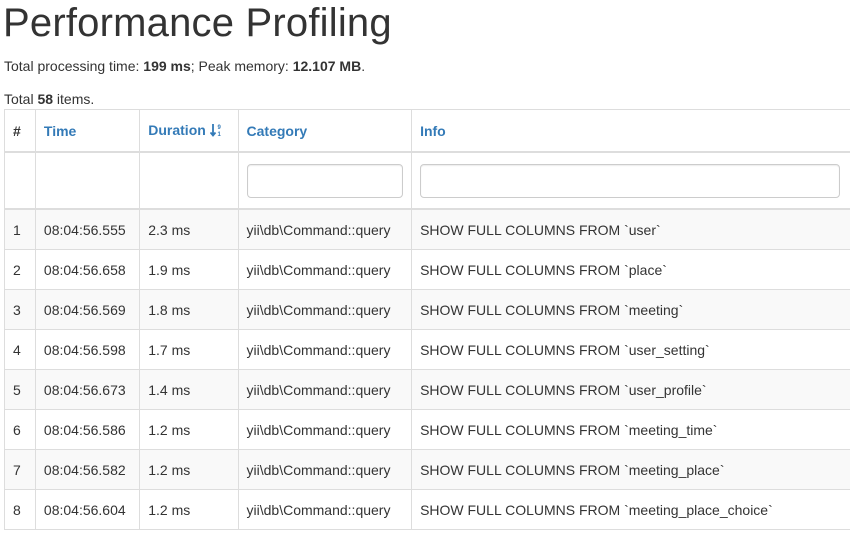 The image size is (850, 534). I want to click on row-duration: 1.4 ms, so click(189, 389).